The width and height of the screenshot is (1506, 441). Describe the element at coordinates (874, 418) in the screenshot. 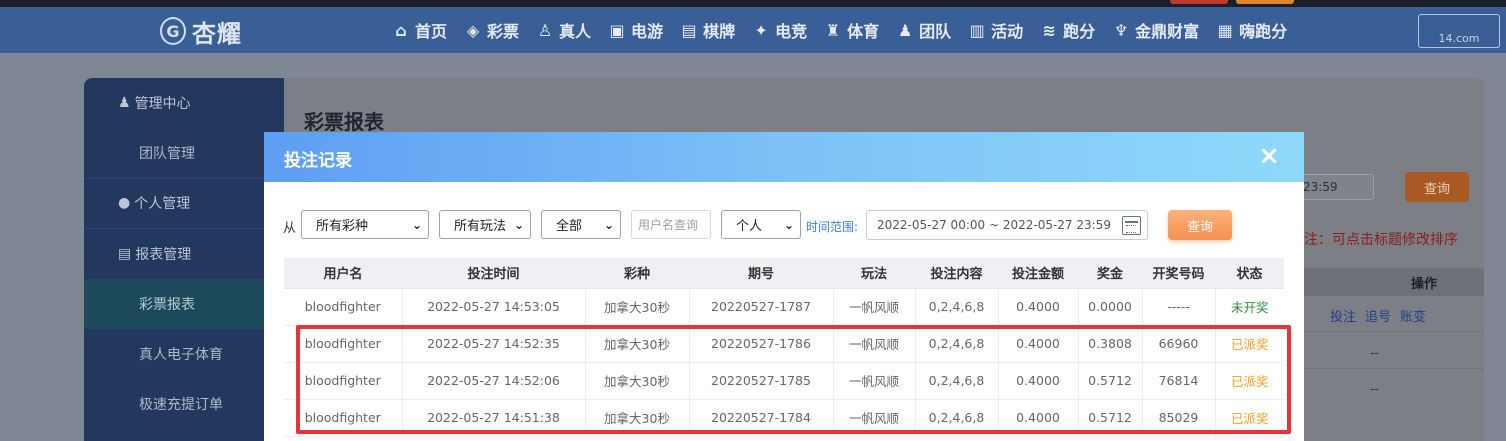

I see `table-cell: 一帆风顺` at that location.